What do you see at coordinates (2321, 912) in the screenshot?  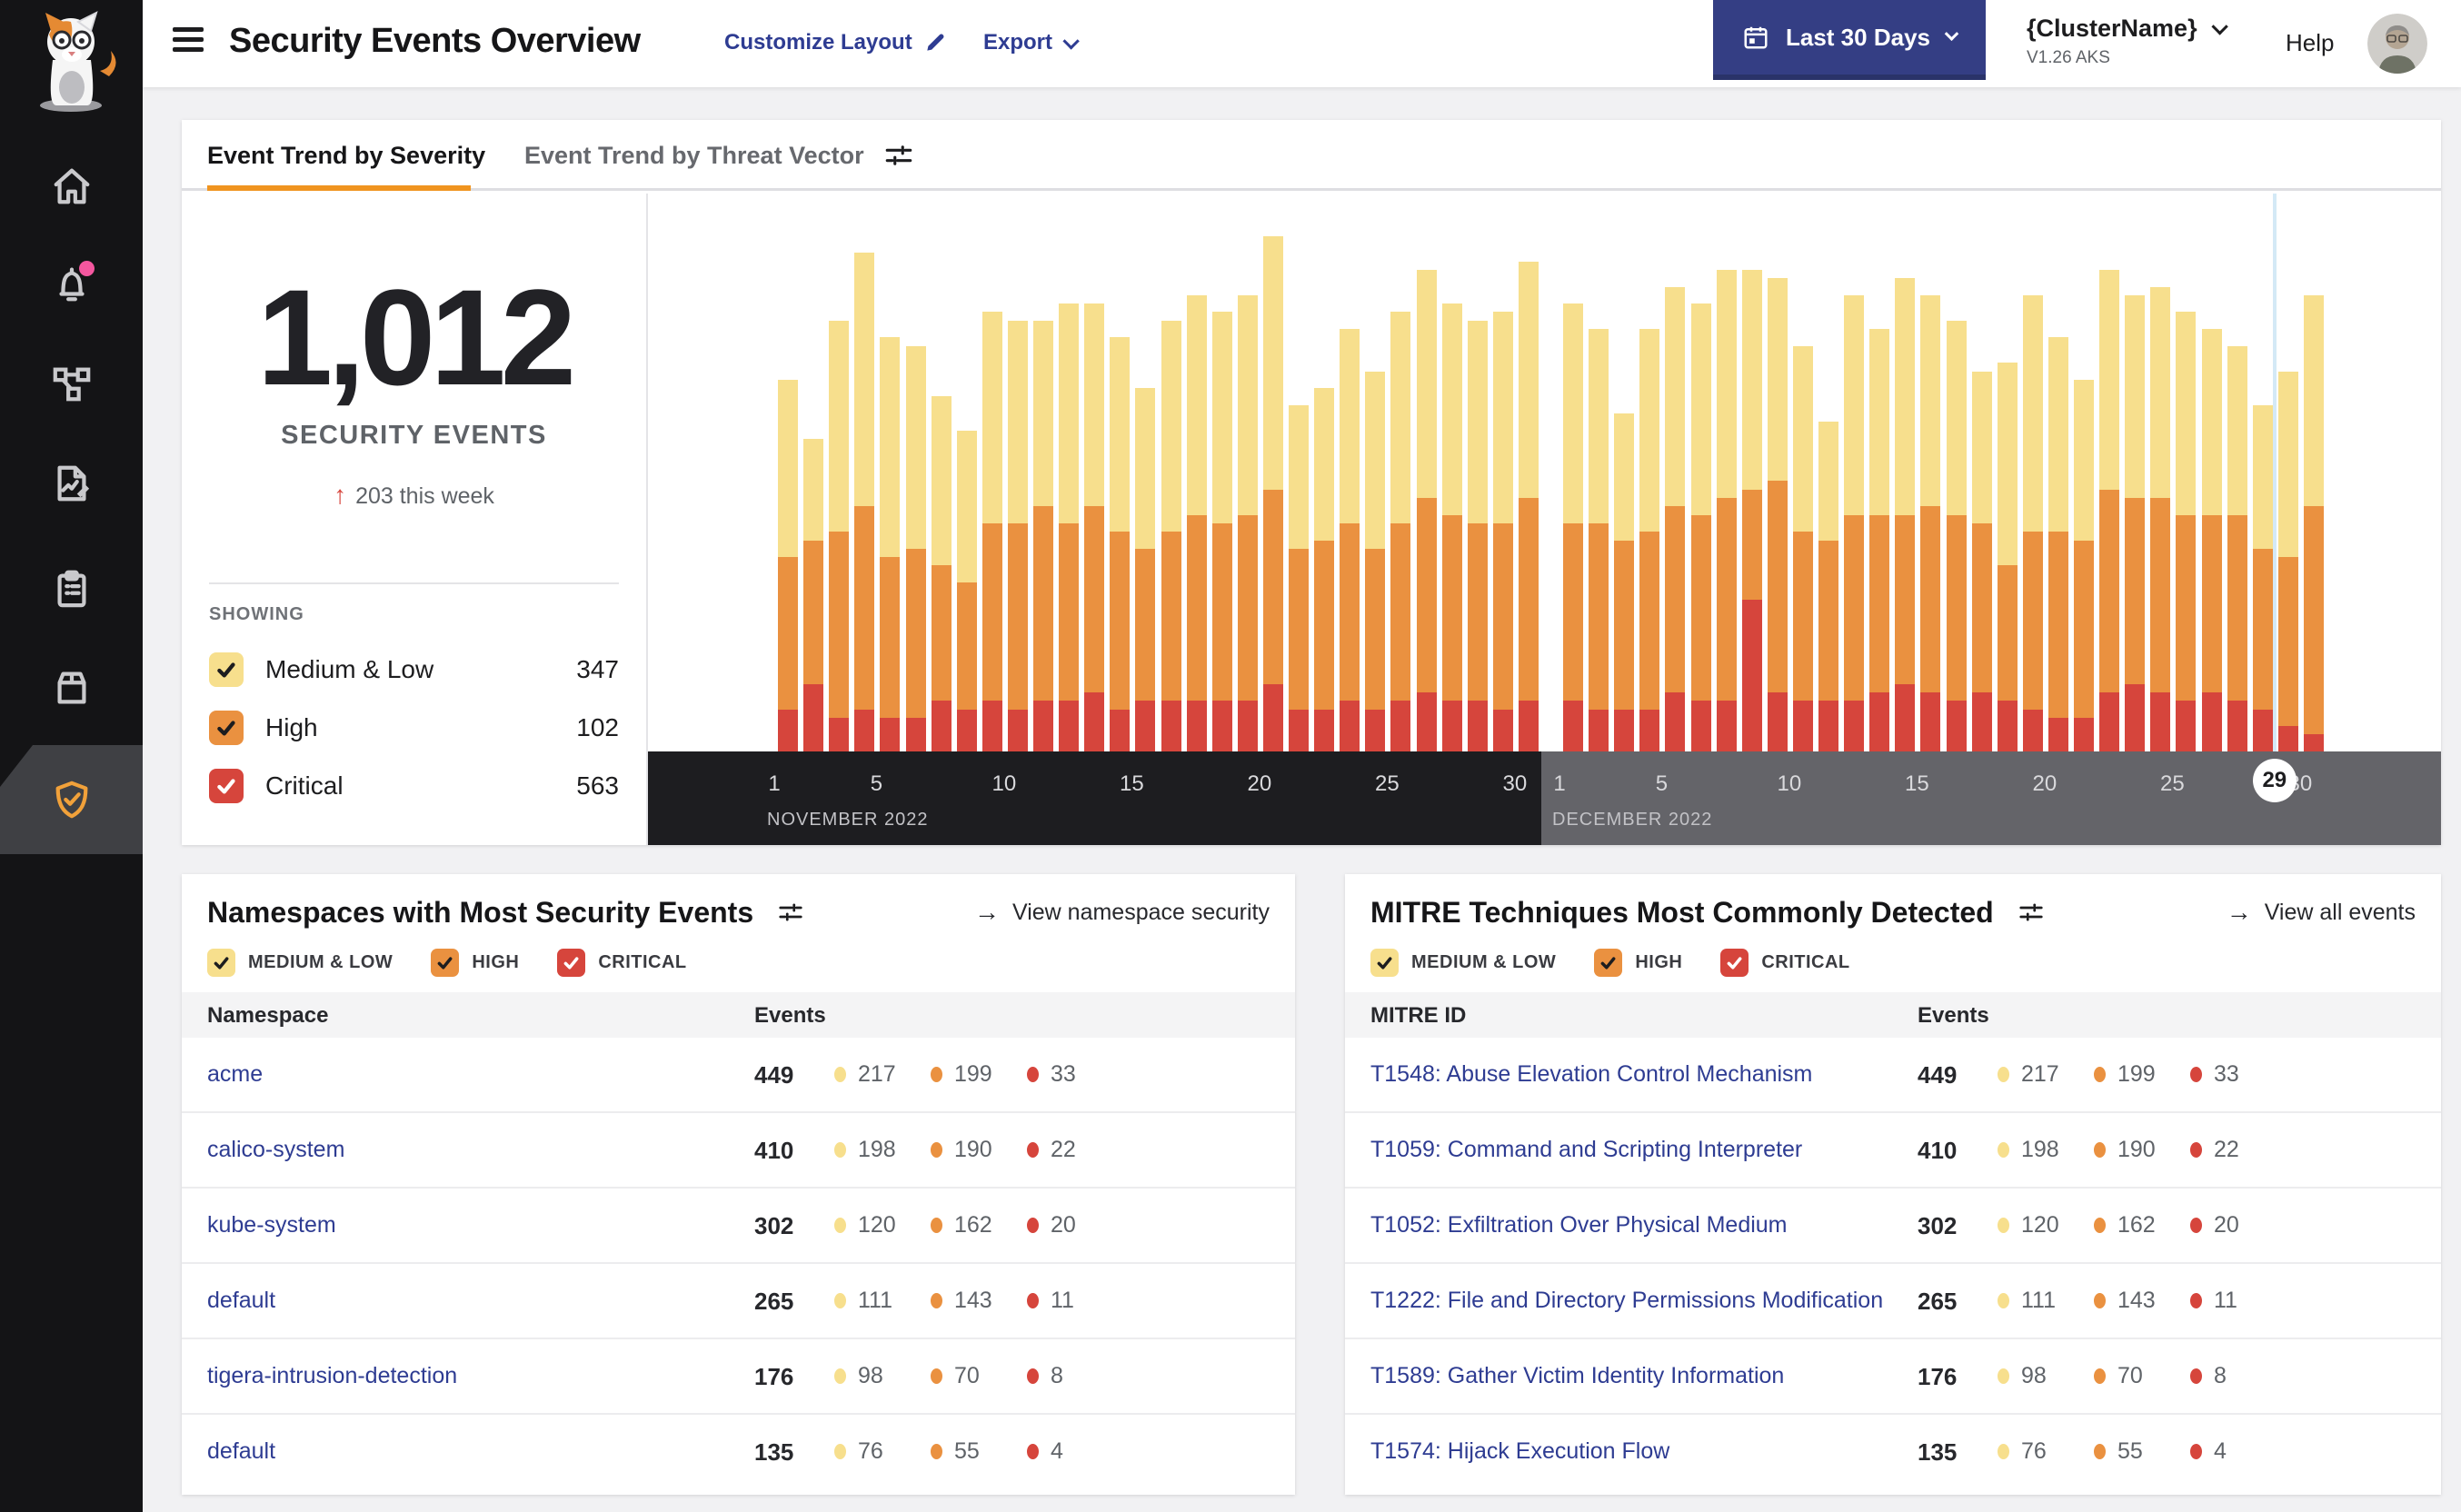 I see `view-all-events-link: → View all events` at bounding box center [2321, 912].